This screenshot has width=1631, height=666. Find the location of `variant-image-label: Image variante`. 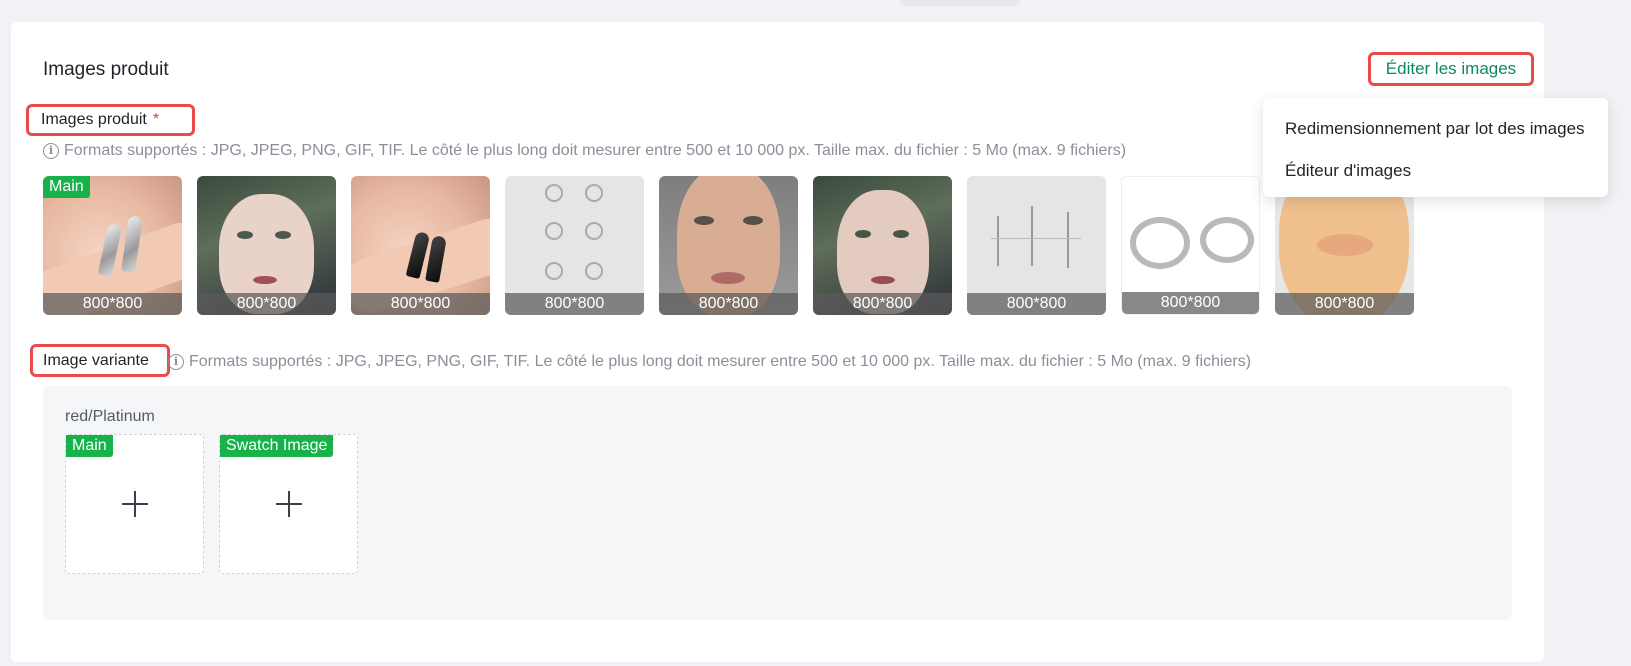

variant-image-label: Image variante is located at coordinates (100, 360).